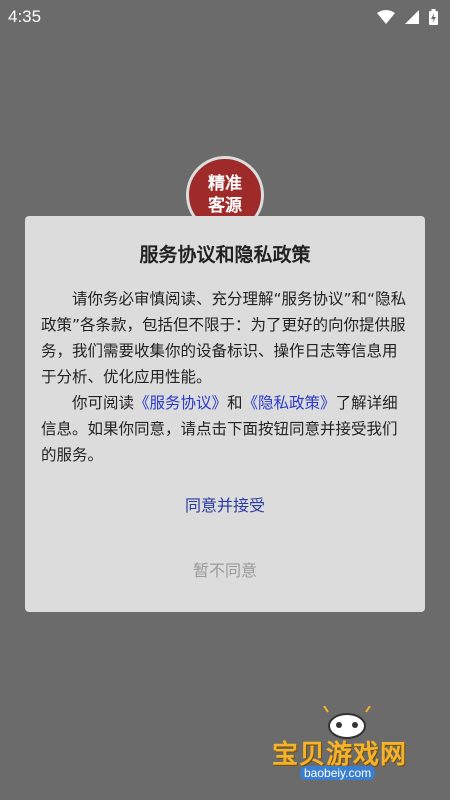  Describe the element at coordinates (225, 506) in the screenshot. I see `agree-button: 同意并接受` at that location.